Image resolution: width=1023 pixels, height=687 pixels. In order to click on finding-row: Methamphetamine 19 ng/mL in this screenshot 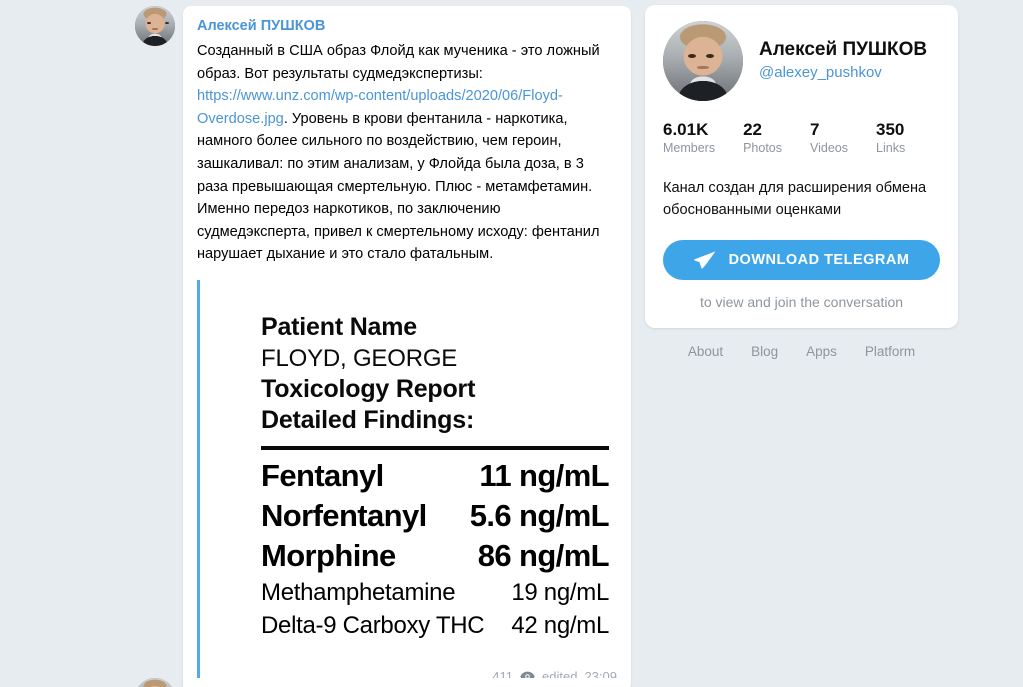, I will do `click(435, 592)`.